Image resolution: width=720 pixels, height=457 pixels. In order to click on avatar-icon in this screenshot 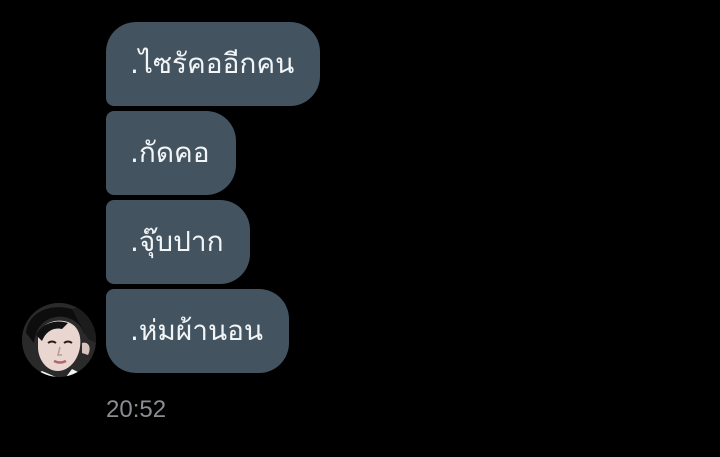, I will do `click(59, 340)`.